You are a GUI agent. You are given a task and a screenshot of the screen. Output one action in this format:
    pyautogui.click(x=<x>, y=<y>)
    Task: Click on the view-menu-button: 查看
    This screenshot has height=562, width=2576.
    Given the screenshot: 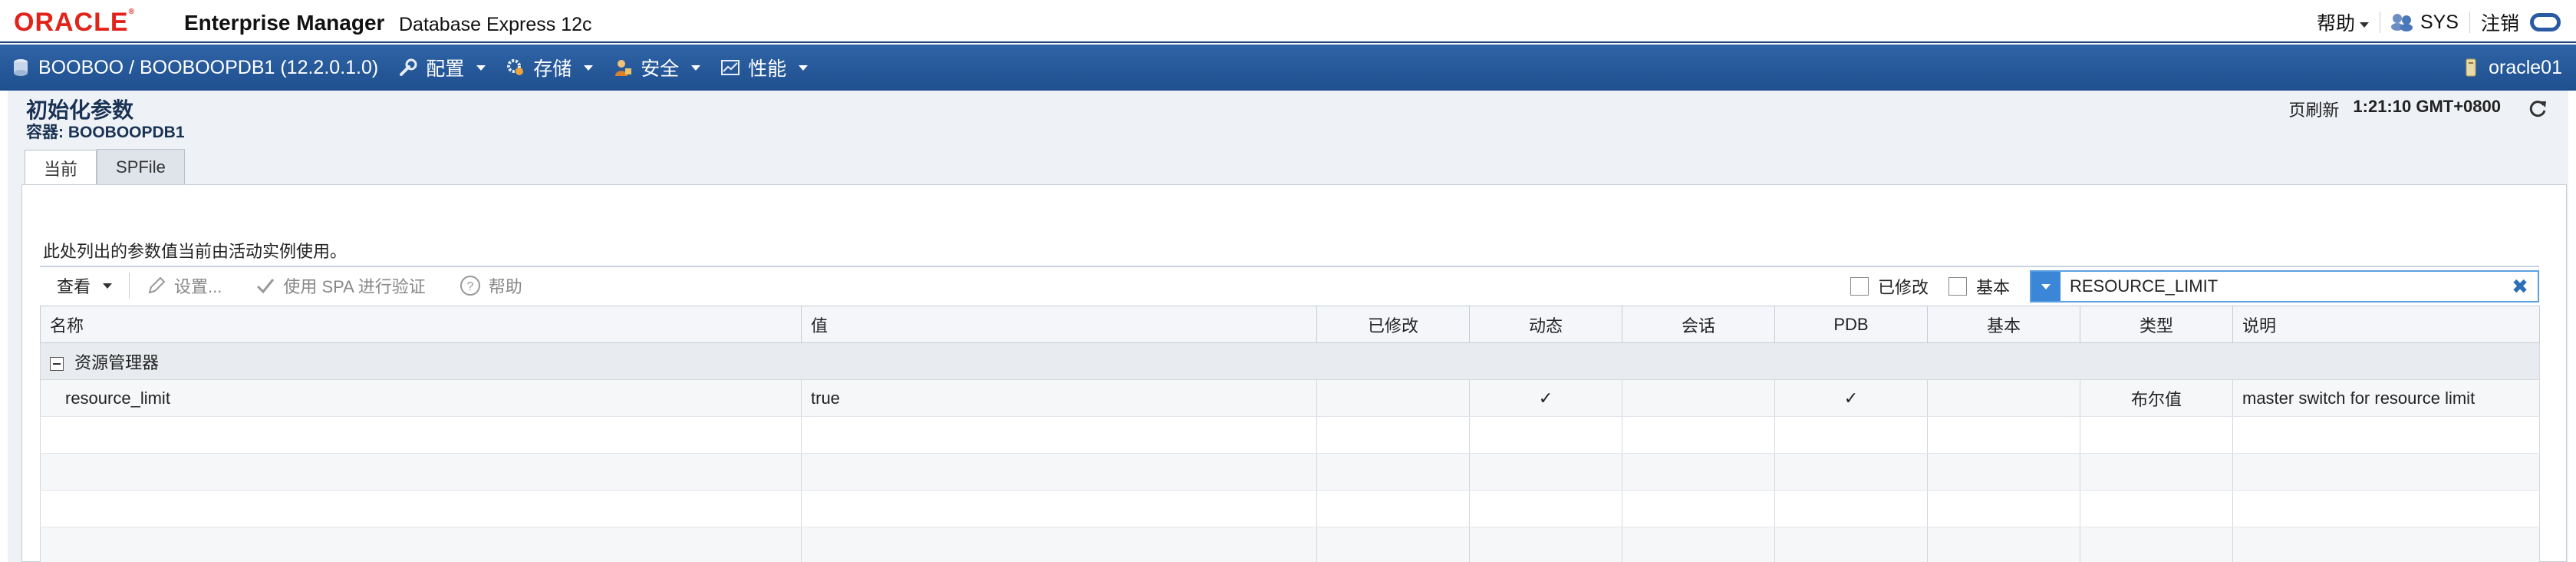 What is the action you would take?
    pyautogui.click(x=84, y=285)
    